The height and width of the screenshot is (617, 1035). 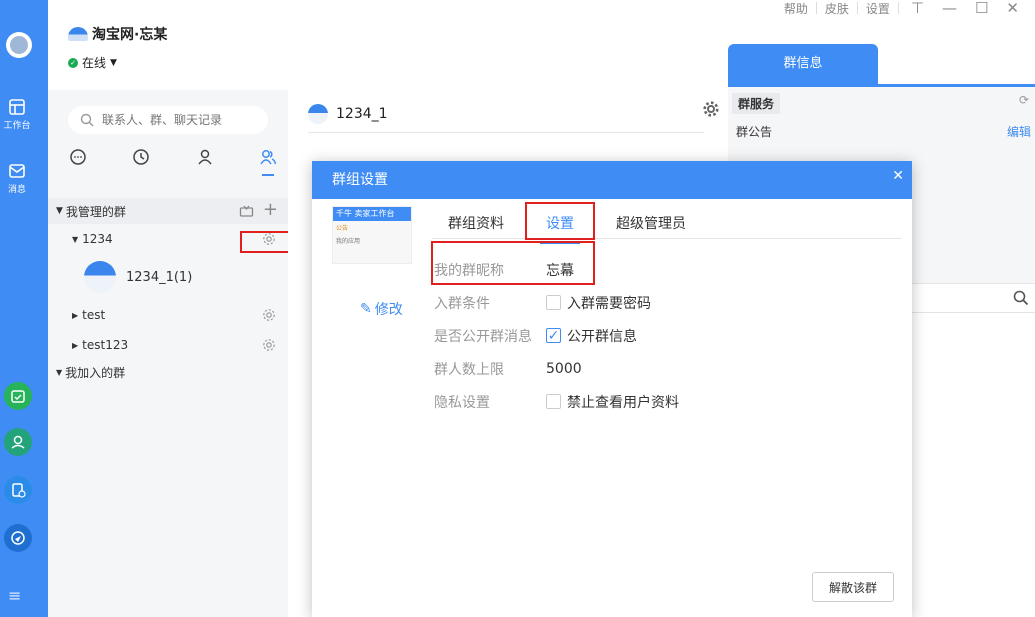 What do you see at coordinates (348, 241) in the screenshot?
I see `preview-line2: 我的应用` at bounding box center [348, 241].